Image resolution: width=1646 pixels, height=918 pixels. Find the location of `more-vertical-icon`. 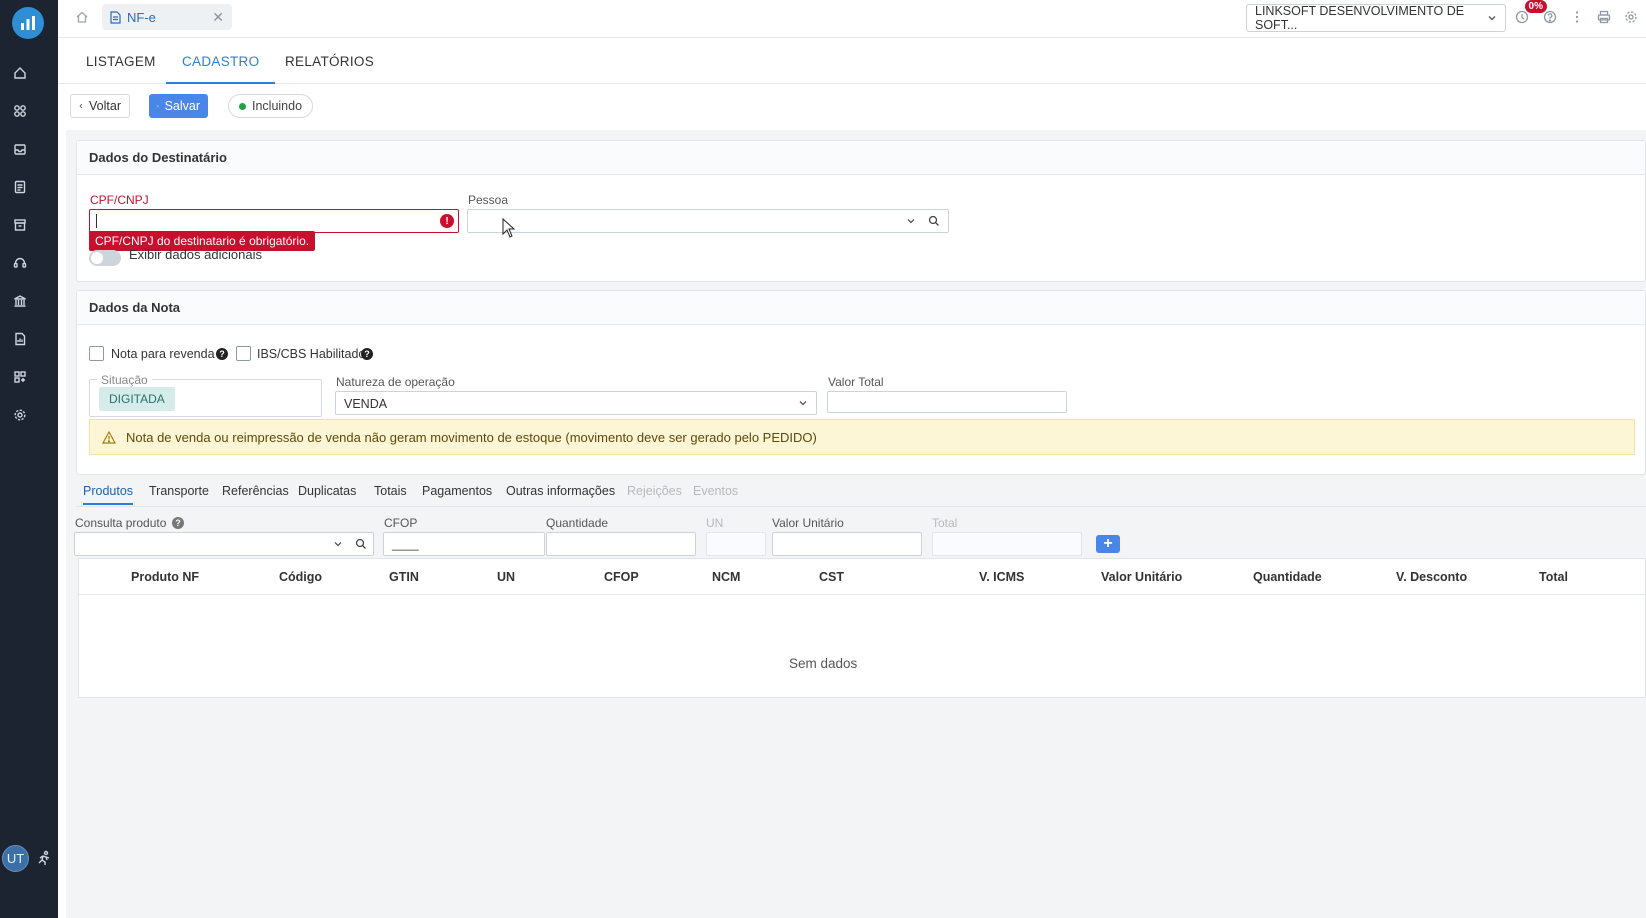

more-vertical-icon is located at coordinates (1578, 18).